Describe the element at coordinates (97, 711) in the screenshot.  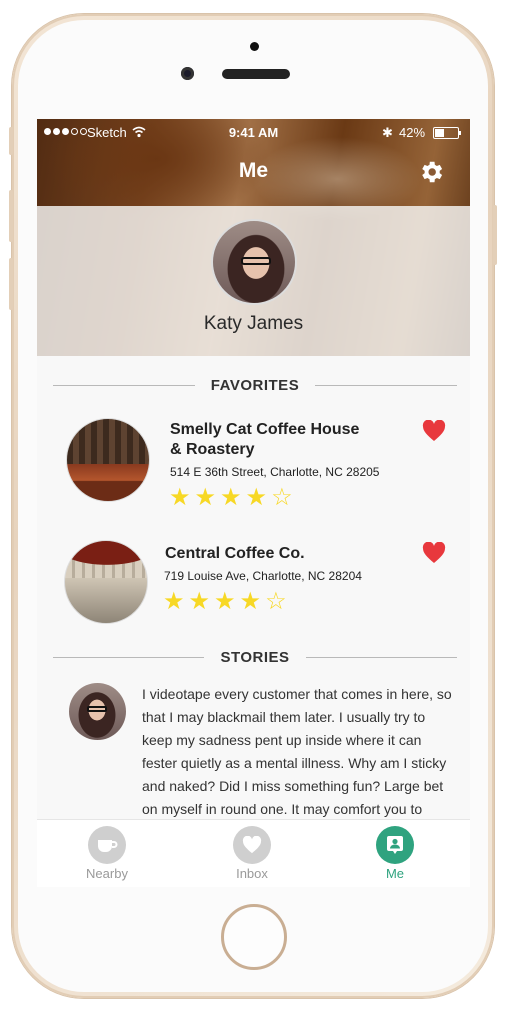
I see `story-author-avatar` at that location.